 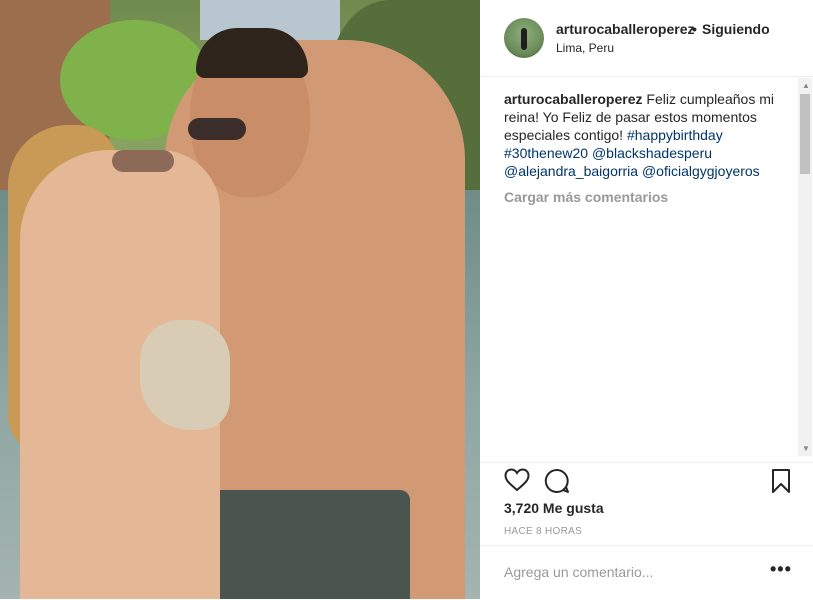 I want to click on hashtag-link: #30thenew20, so click(x=546, y=153).